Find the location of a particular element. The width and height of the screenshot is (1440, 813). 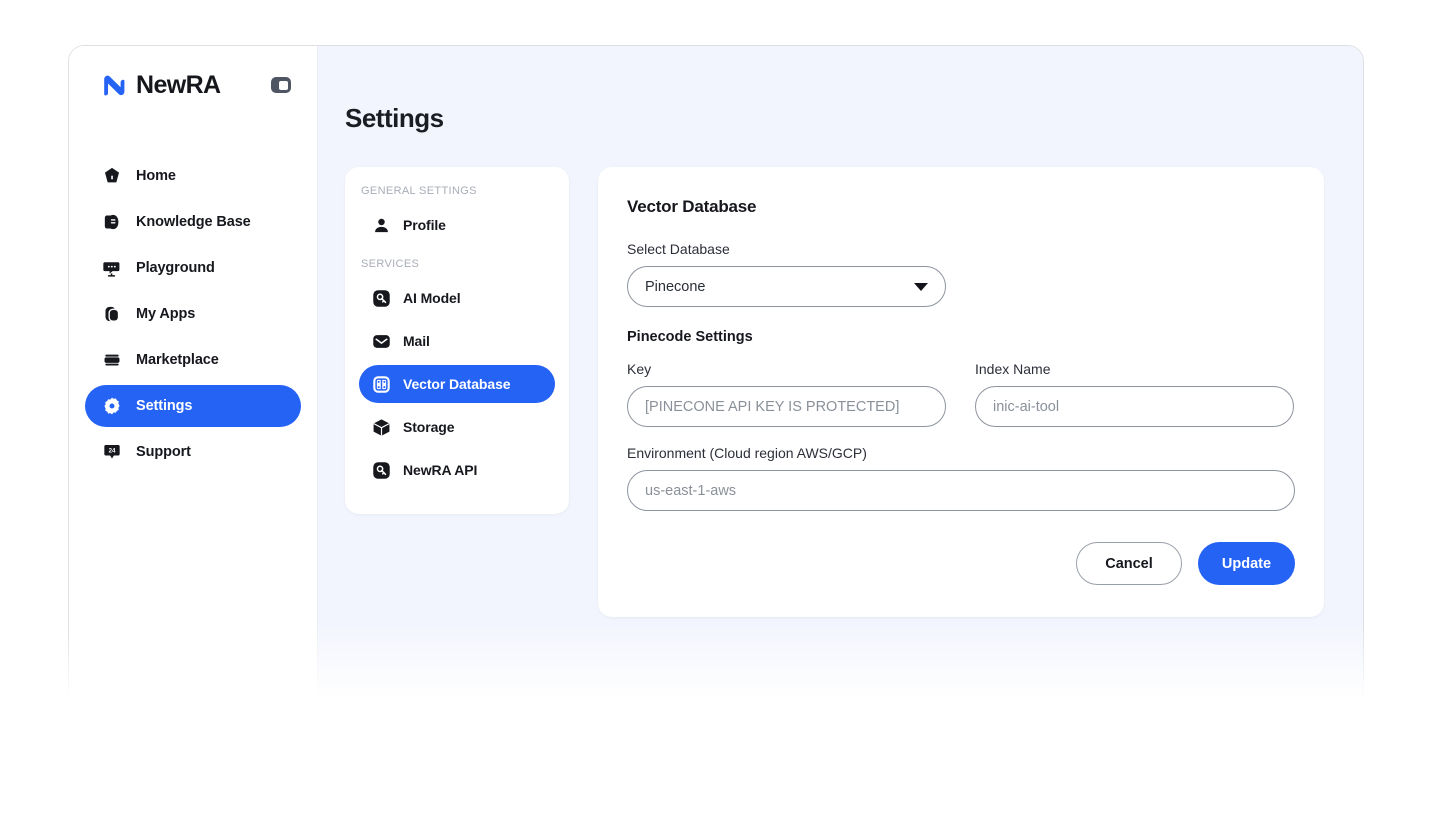

key-label: Key is located at coordinates (639, 369).